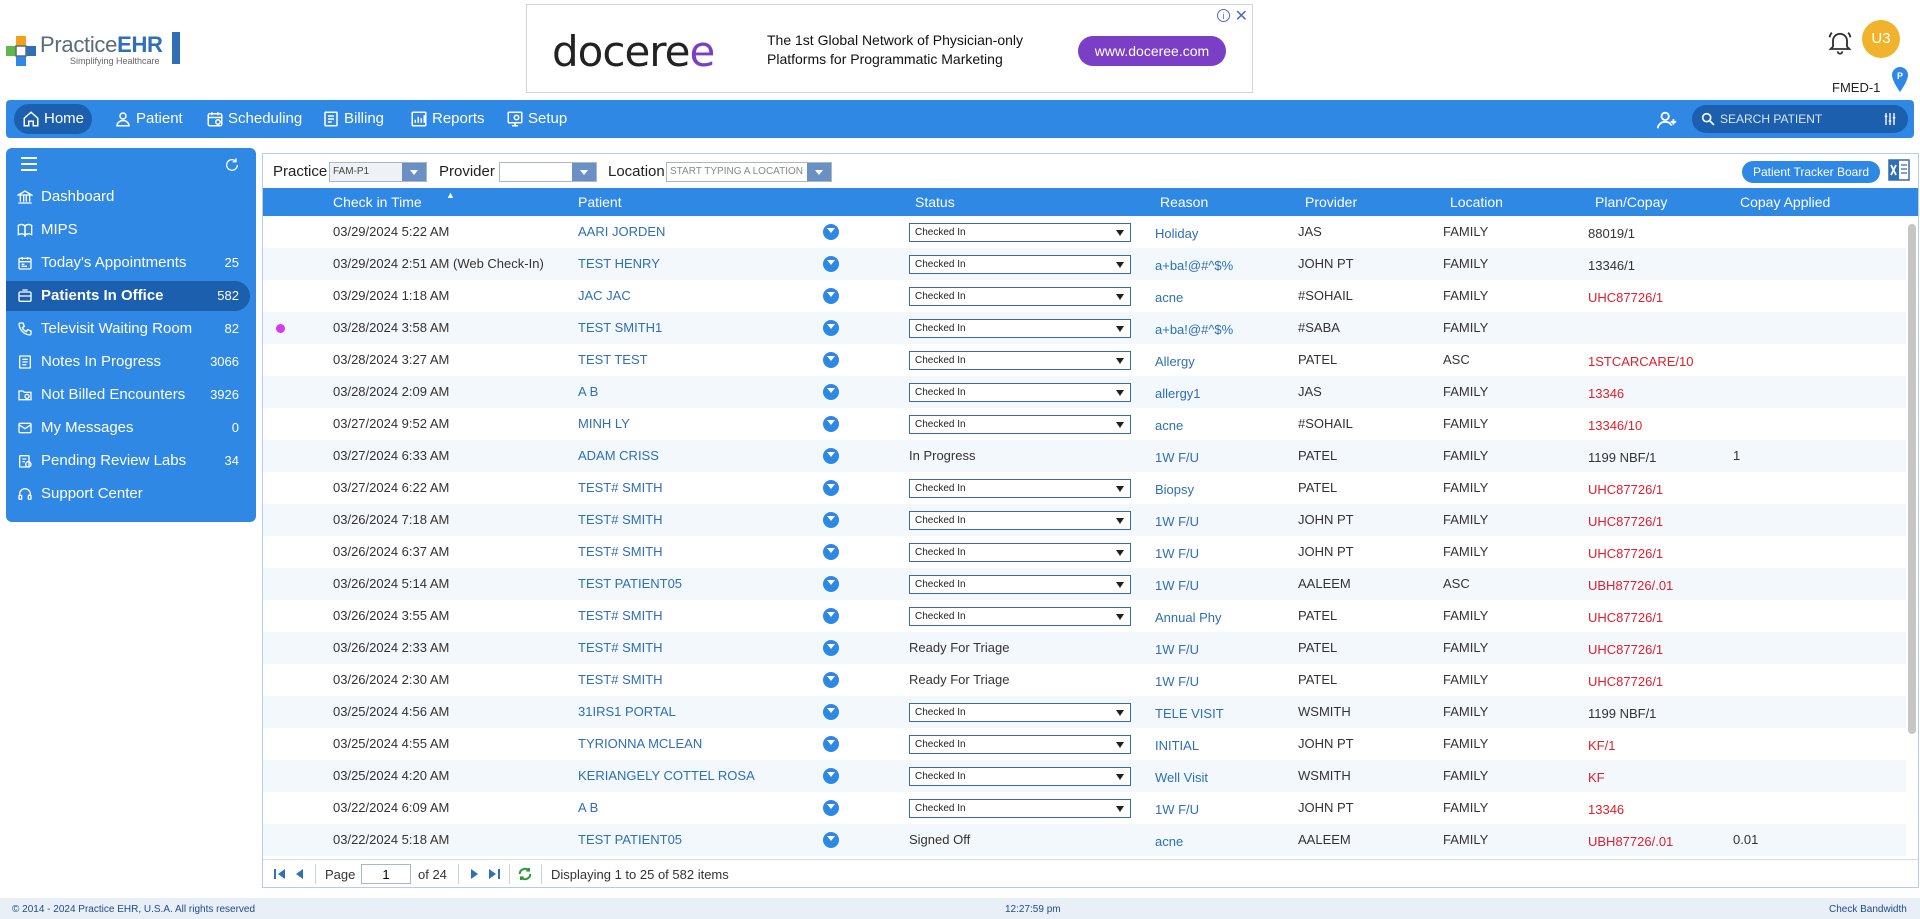  What do you see at coordinates (128, 296) in the screenshot?
I see `sidebar-item-patients-in-office: Patients In Office 582` at bounding box center [128, 296].